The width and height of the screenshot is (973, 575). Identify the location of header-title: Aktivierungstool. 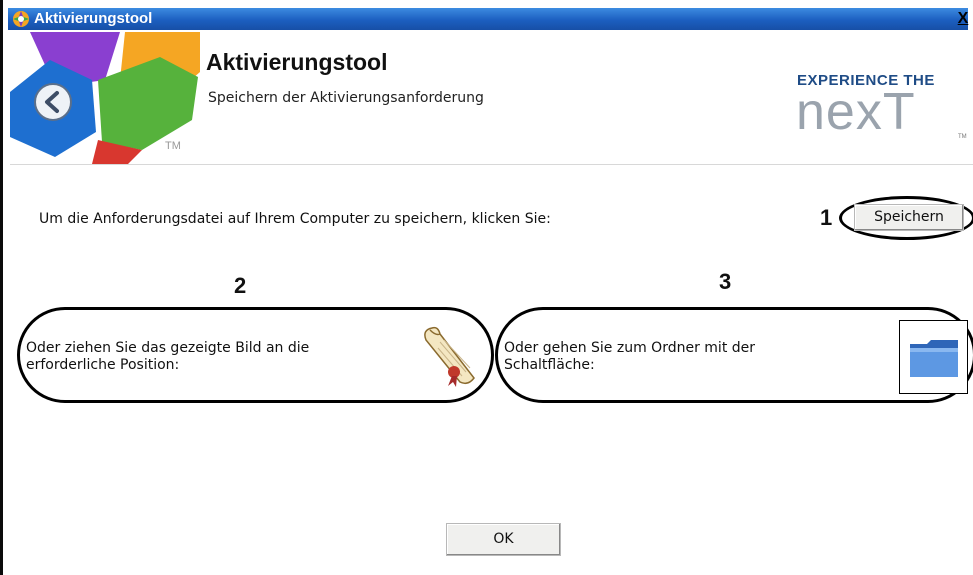
(297, 62).